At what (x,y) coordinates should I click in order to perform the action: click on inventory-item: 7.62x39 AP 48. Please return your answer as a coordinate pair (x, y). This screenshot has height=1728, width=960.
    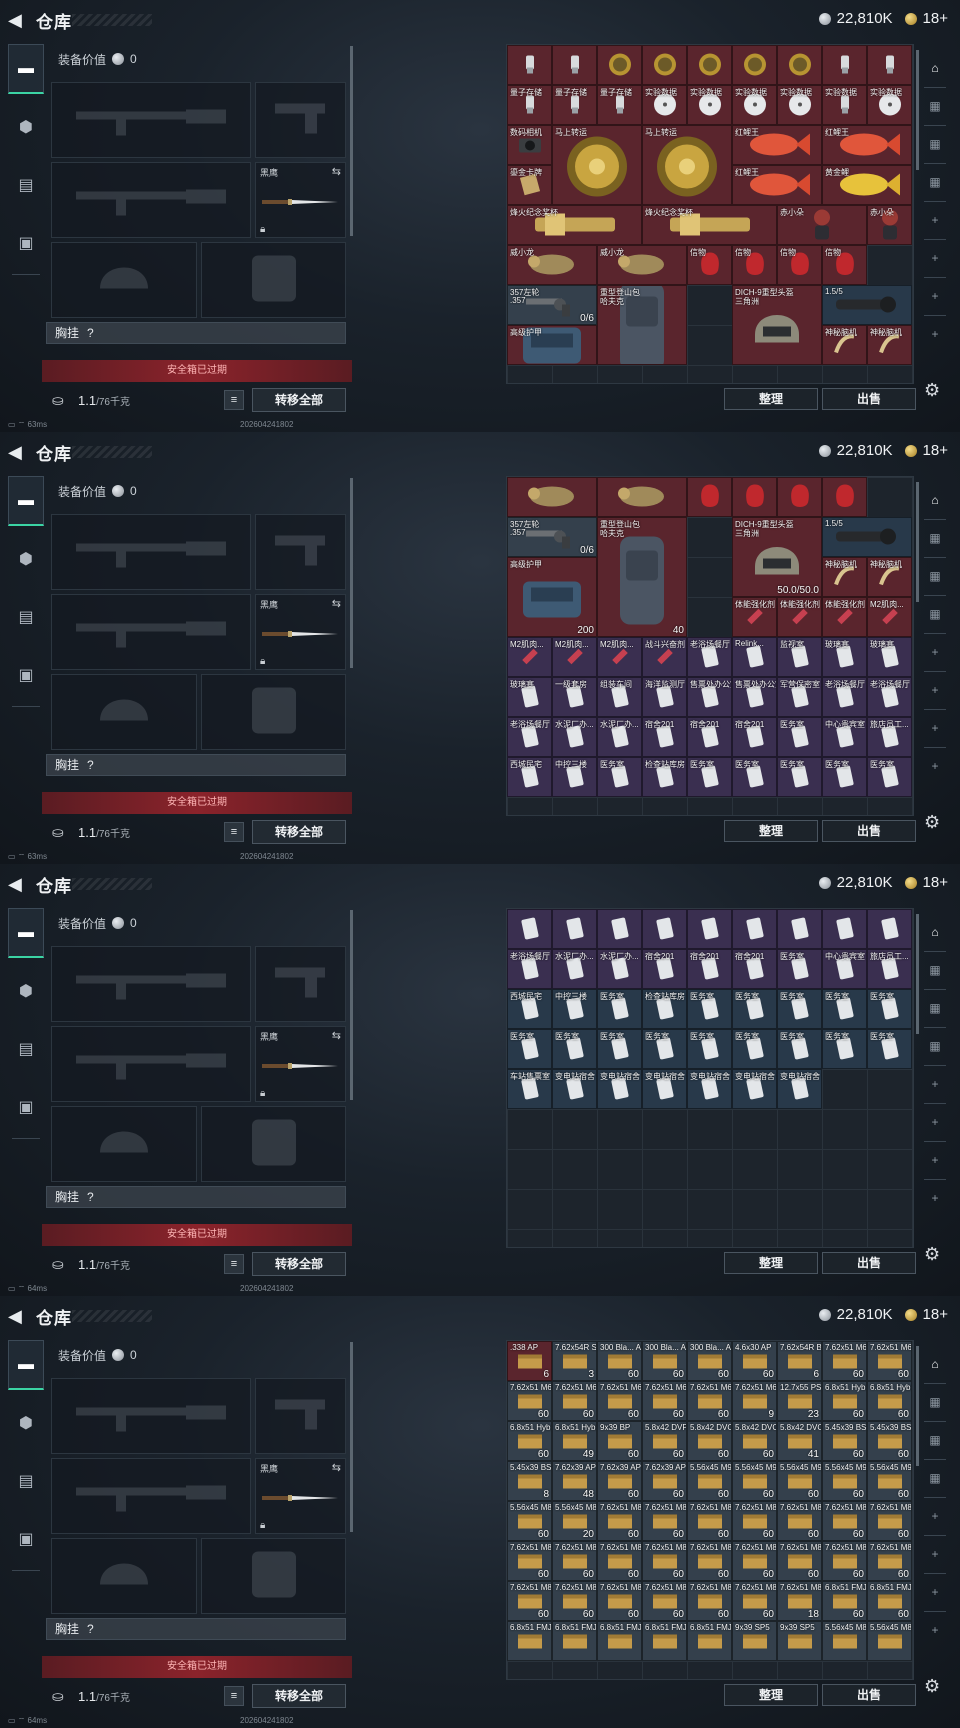
    Looking at the image, I should click on (574, 1481).